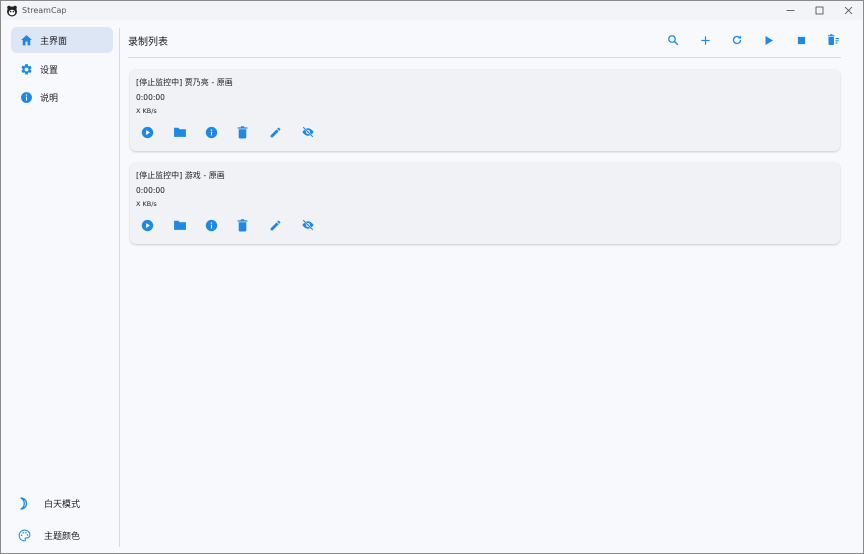  I want to click on sidebar-item-label: 说明, so click(49, 98).